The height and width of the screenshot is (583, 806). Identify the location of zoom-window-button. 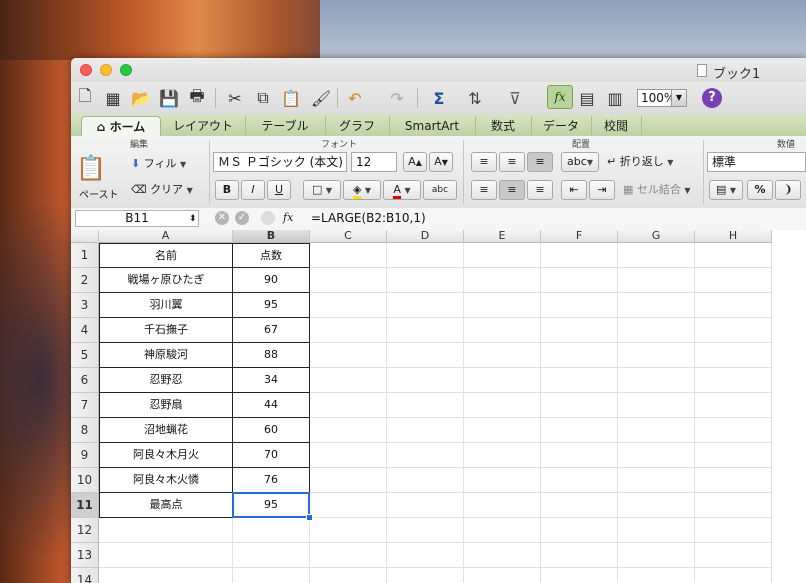
(126, 70).